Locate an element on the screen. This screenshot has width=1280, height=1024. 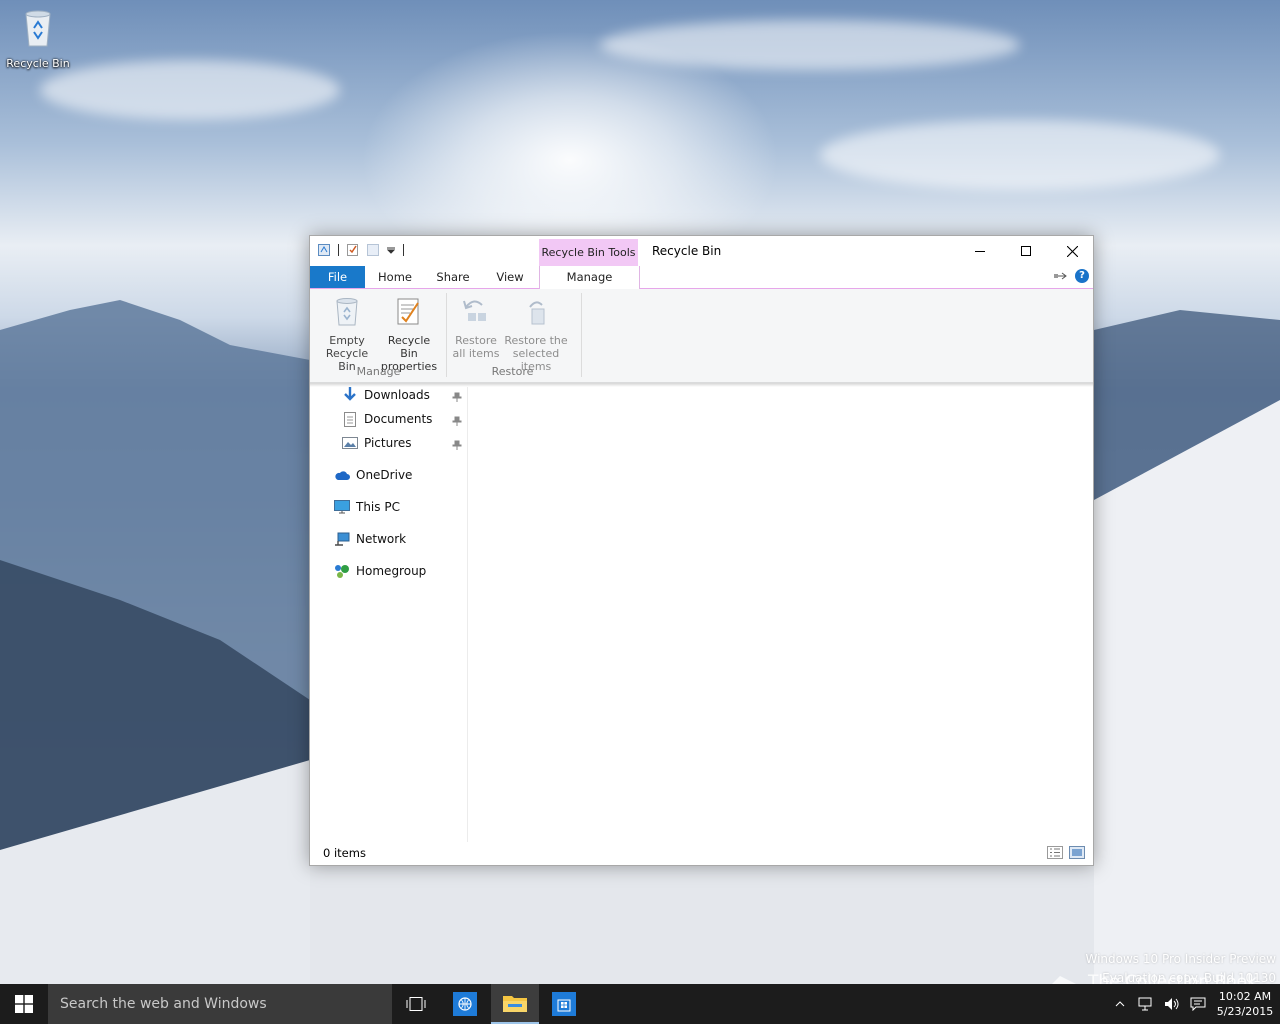
close-button is located at coordinates (1072, 251).